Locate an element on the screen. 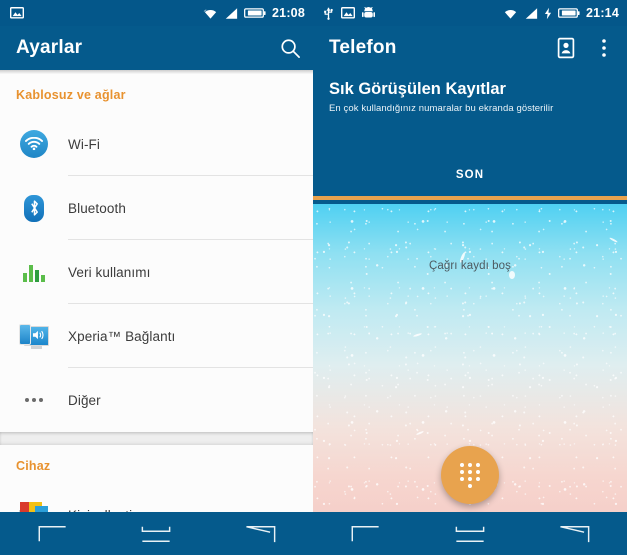 The image size is (627, 555). status-bar-clock: 21:14 is located at coordinates (602, 13).